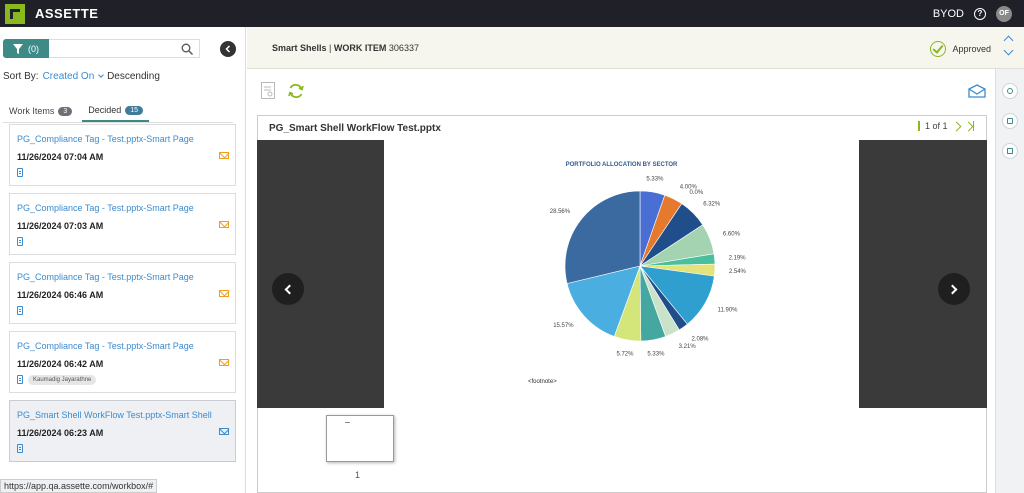 This screenshot has height=493, width=1024. I want to click on work-item-id: 306337, so click(403, 48).